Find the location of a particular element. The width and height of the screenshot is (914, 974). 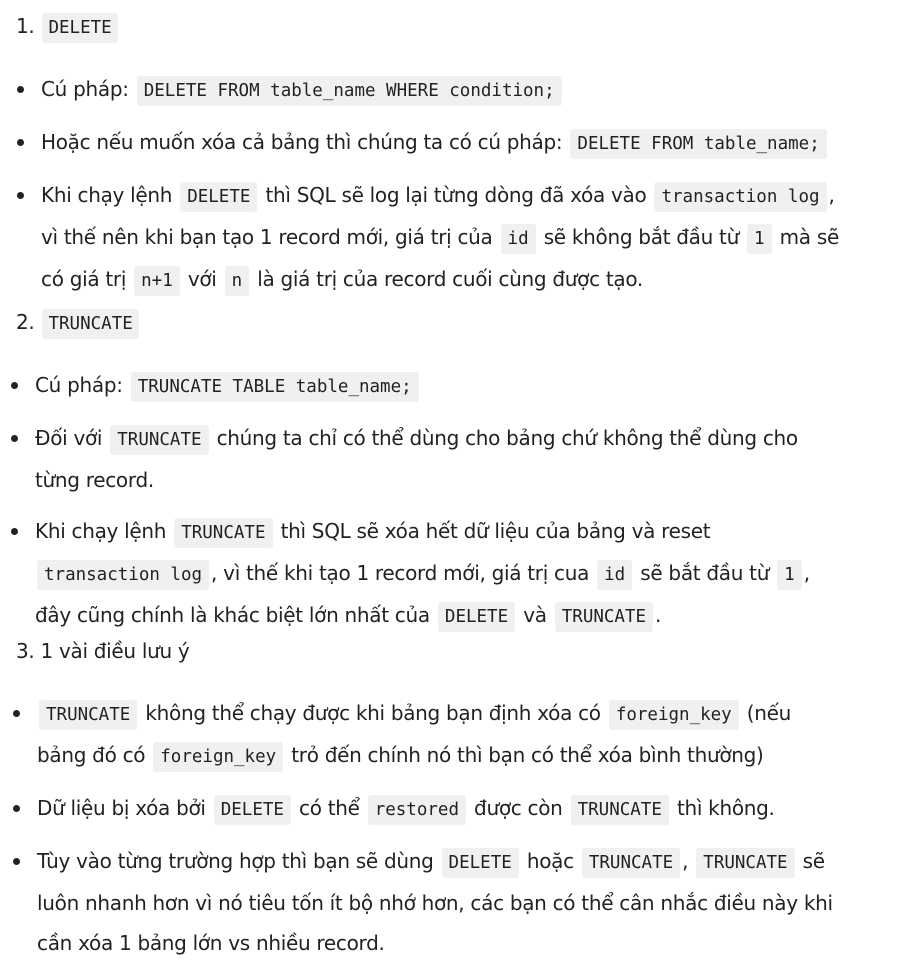

inline-code: n is located at coordinates (237, 281).